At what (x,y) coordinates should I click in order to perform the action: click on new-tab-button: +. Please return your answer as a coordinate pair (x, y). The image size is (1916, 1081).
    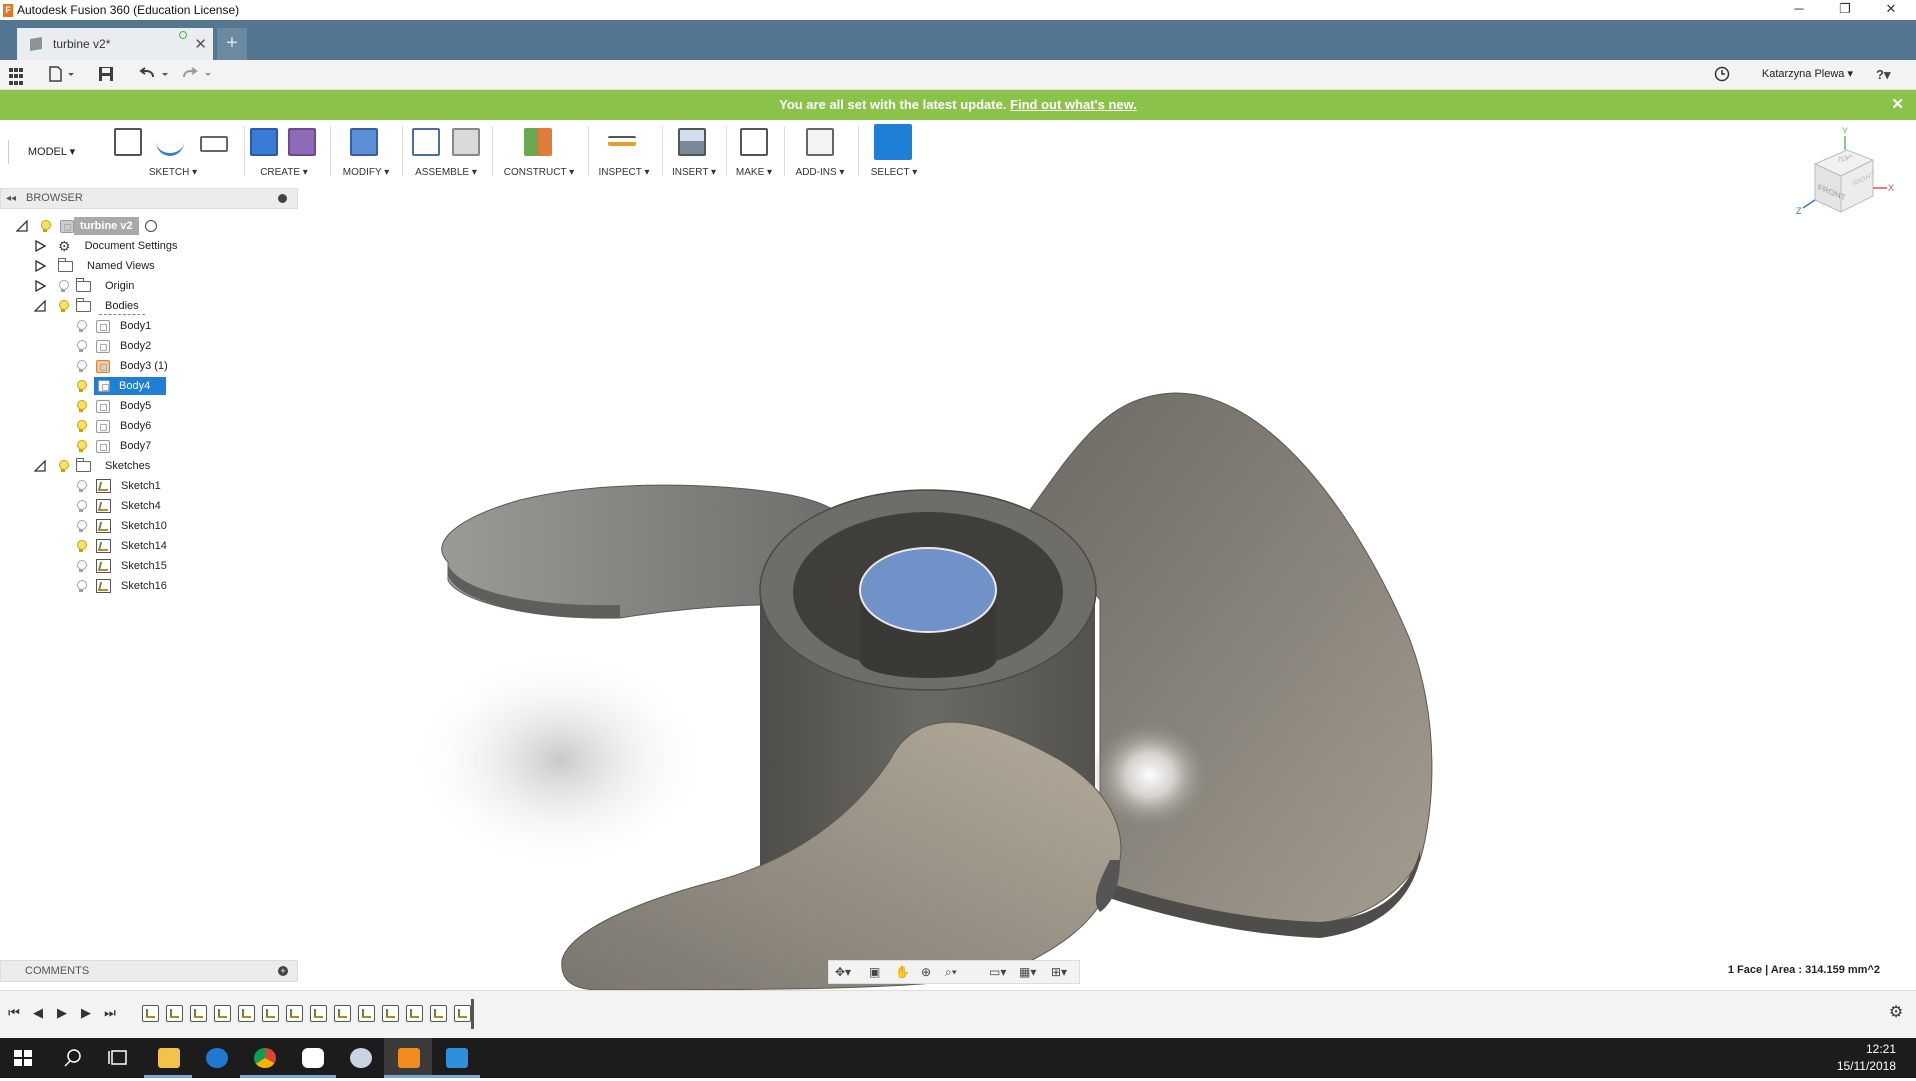
    Looking at the image, I should click on (232, 44).